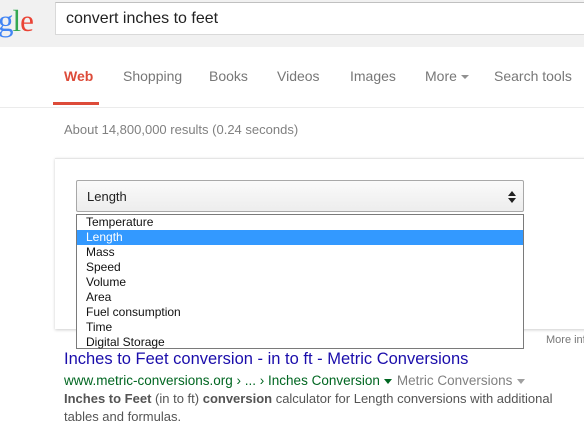  I want to click on option-area: Area, so click(300, 297).